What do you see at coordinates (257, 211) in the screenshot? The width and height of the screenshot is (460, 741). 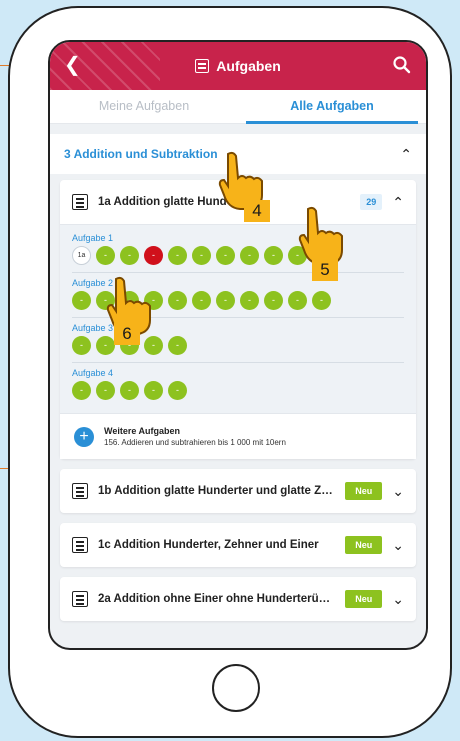 I see `marker-number: 4` at bounding box center [257, 211].